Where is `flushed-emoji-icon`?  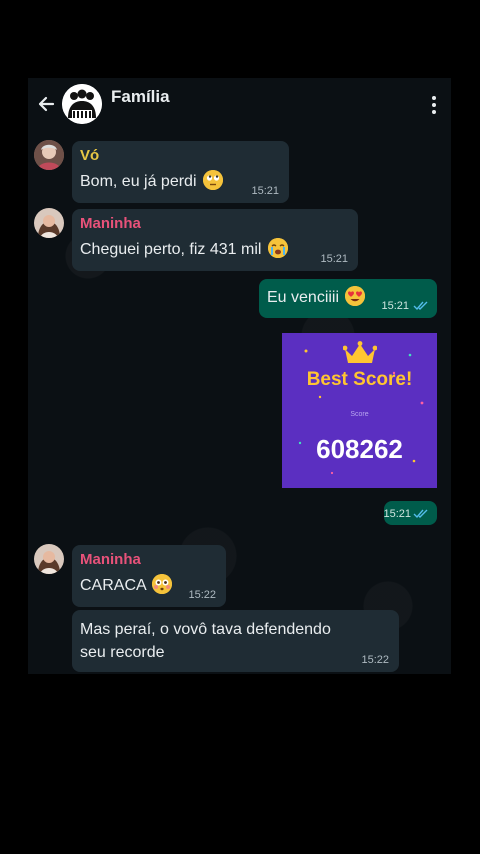 flushed-emoji-icon is located at coordinates (162, 584).